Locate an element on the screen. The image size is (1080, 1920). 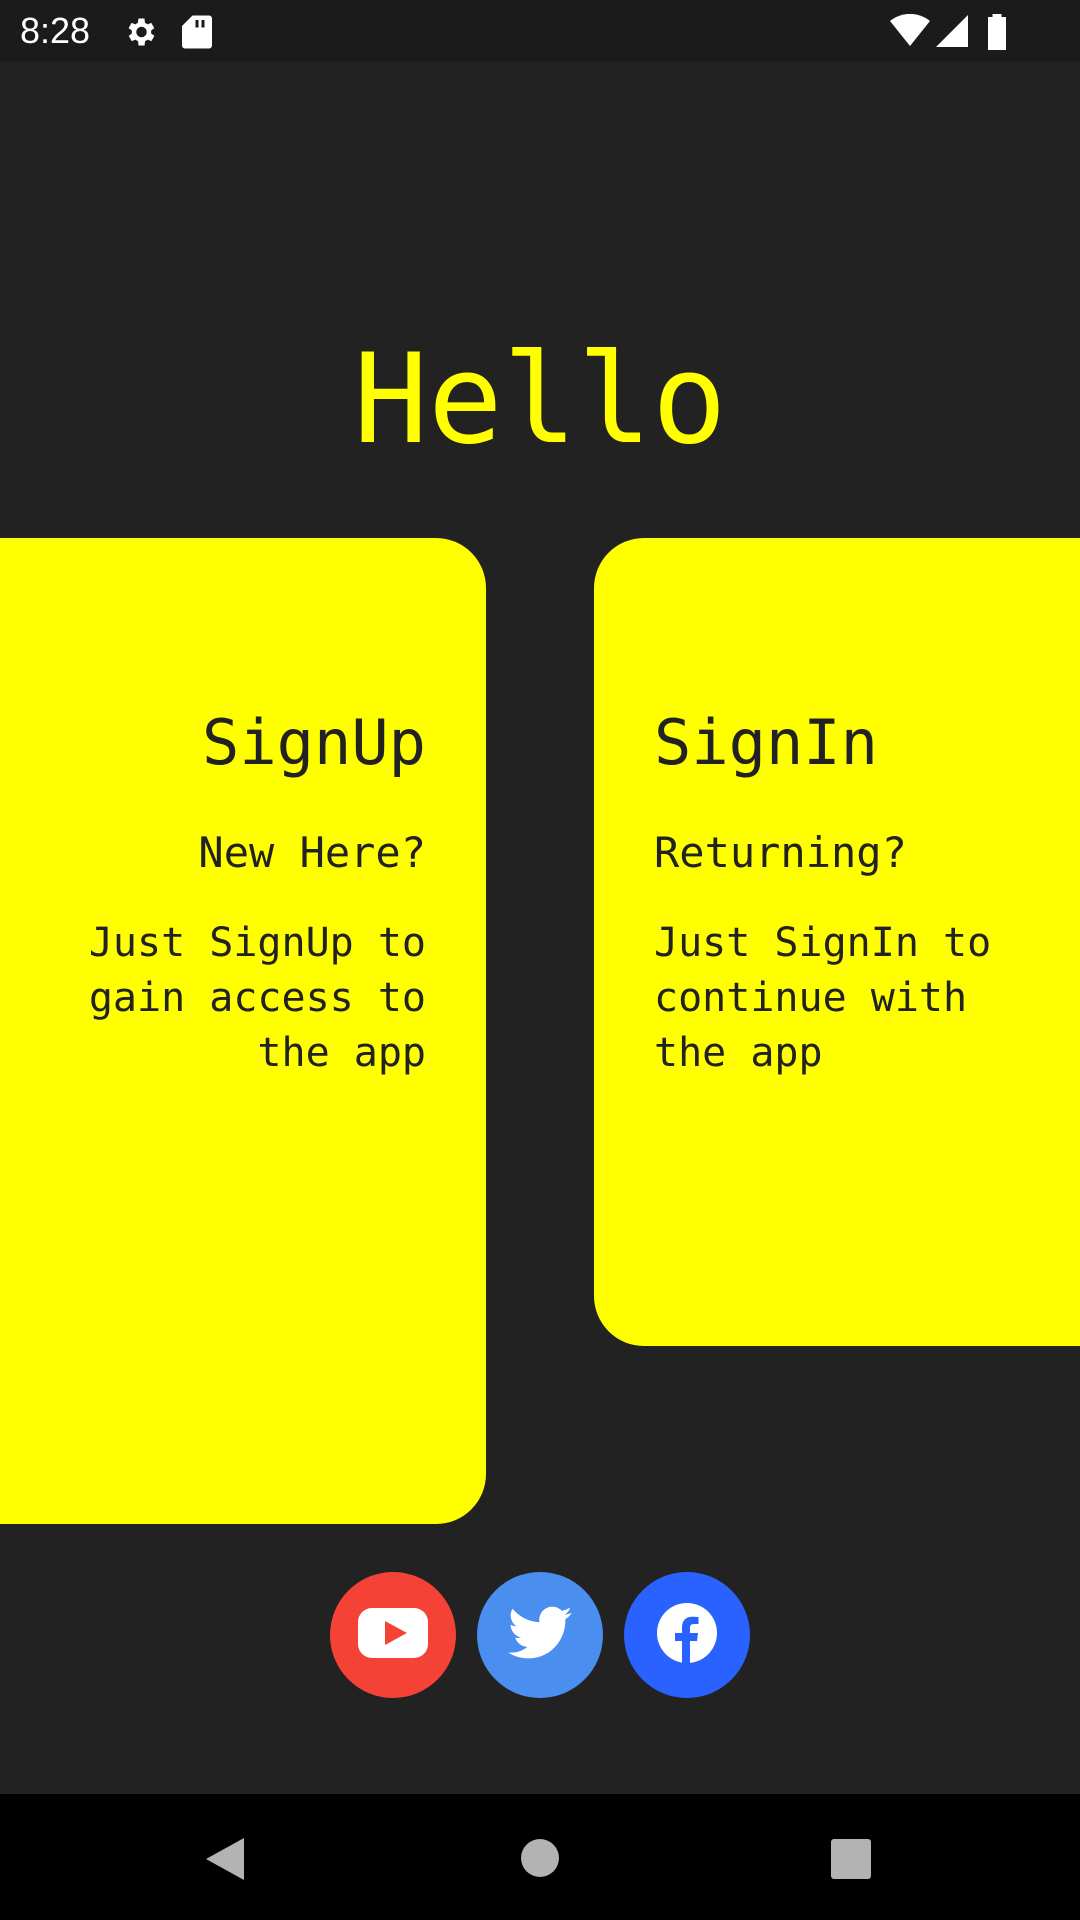
facebook-icon is located at coordinates (687, 1635).